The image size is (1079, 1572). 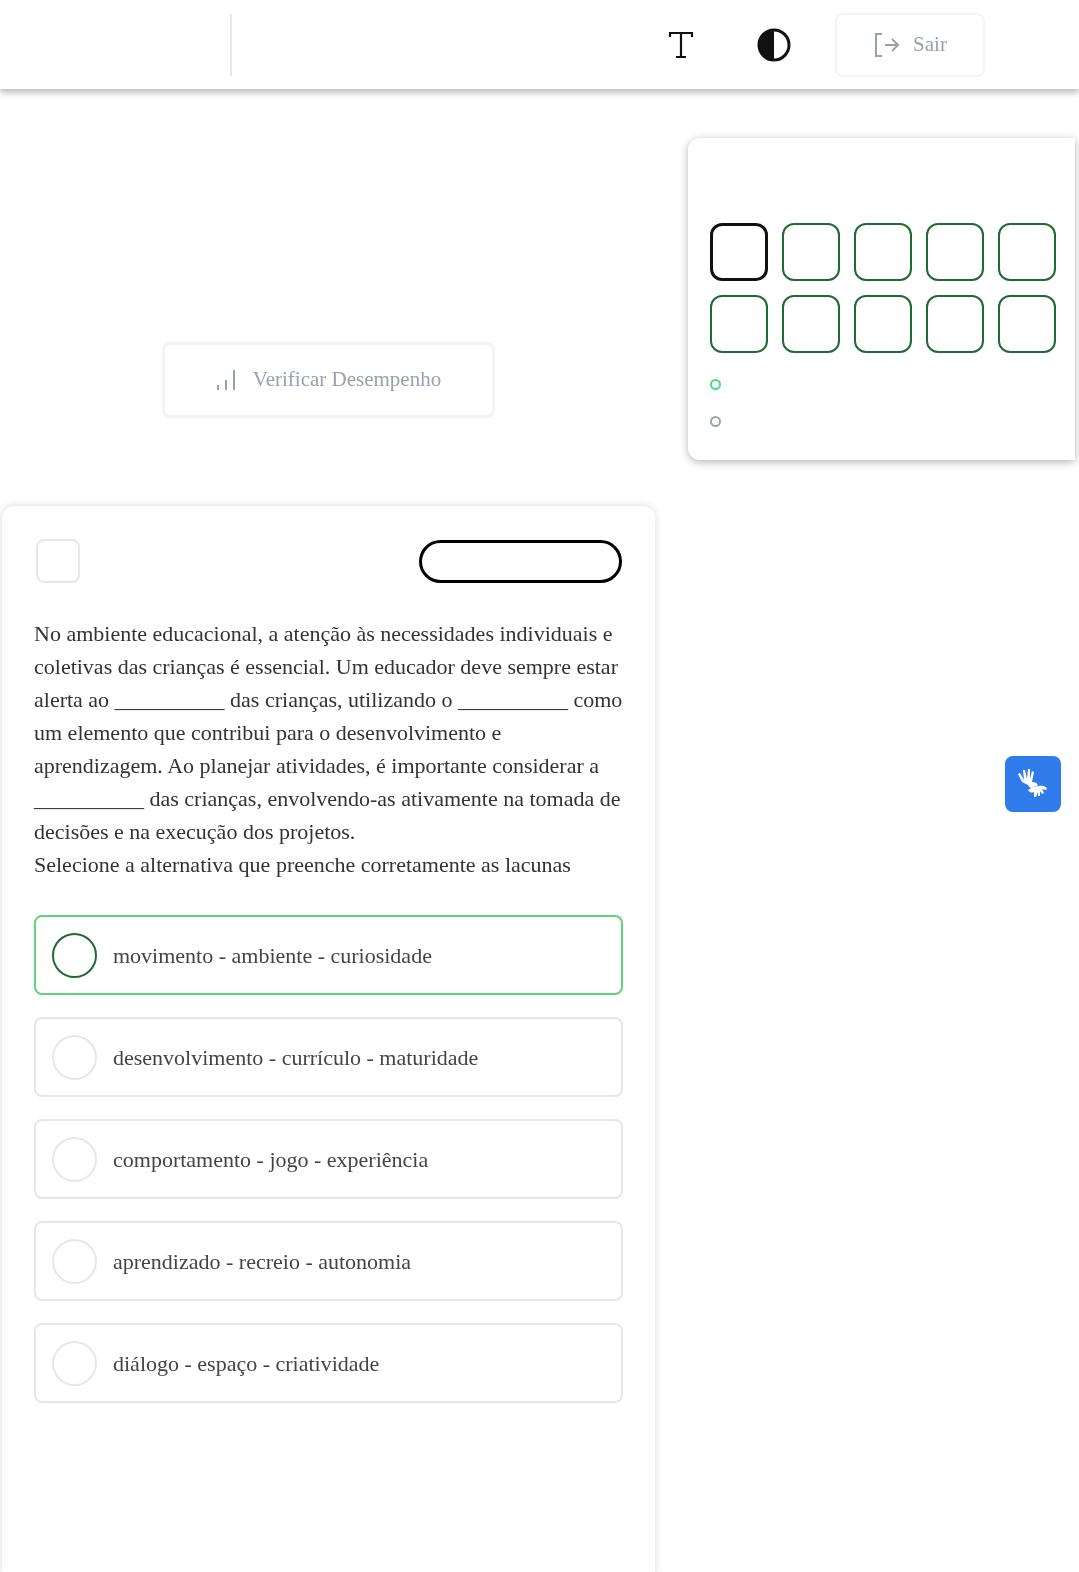 I want to click on pill-button, so click(x=520, y=561).